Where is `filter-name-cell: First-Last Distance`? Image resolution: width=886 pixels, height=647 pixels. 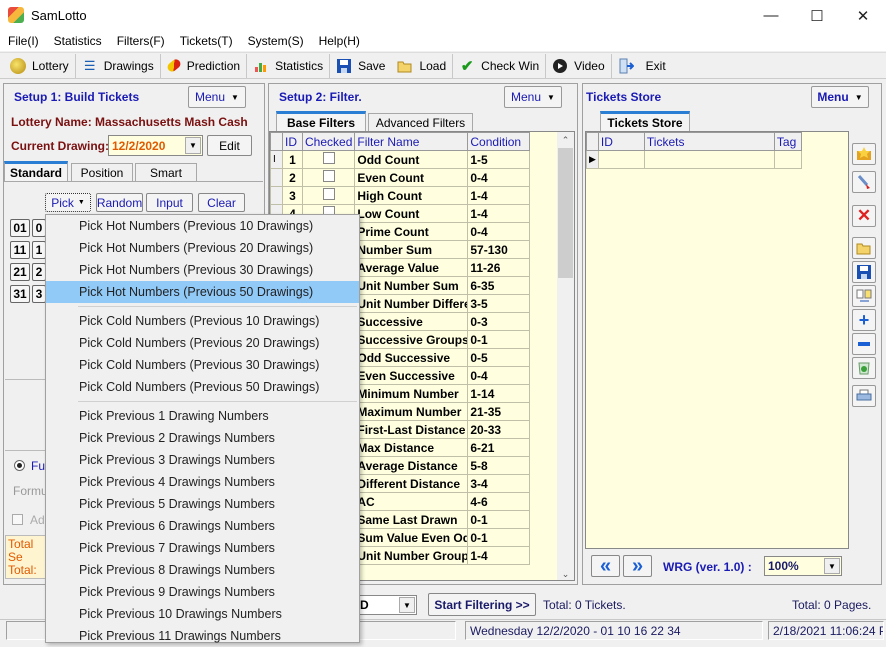
filter-name-cell: First-Last Distance is located at coordinates (411, 429).